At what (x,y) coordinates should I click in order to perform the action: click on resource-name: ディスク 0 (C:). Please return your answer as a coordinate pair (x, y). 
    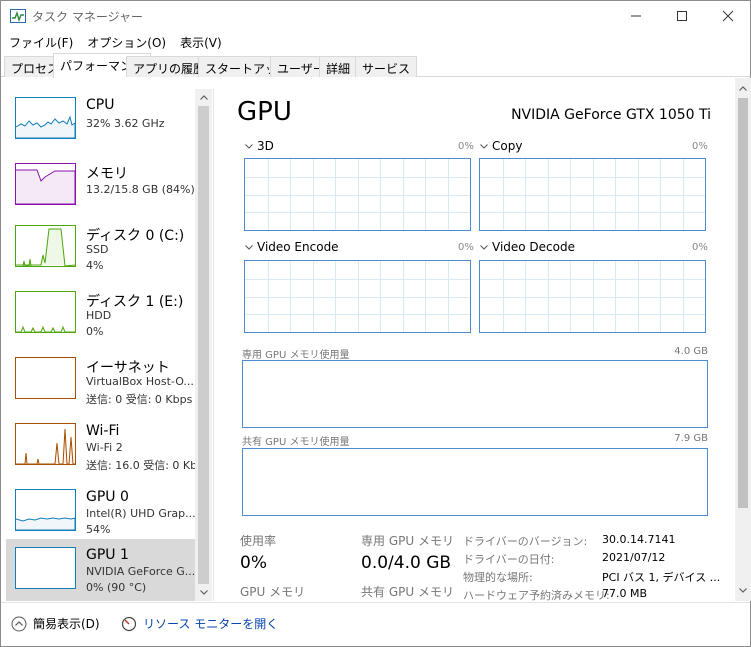
    Looking at the image, I should click on (135, 236).